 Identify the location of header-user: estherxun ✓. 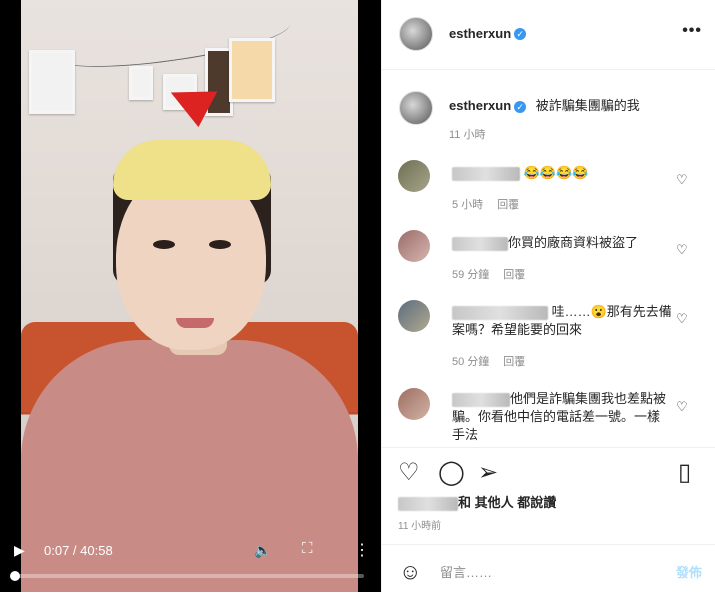
(488, 34).